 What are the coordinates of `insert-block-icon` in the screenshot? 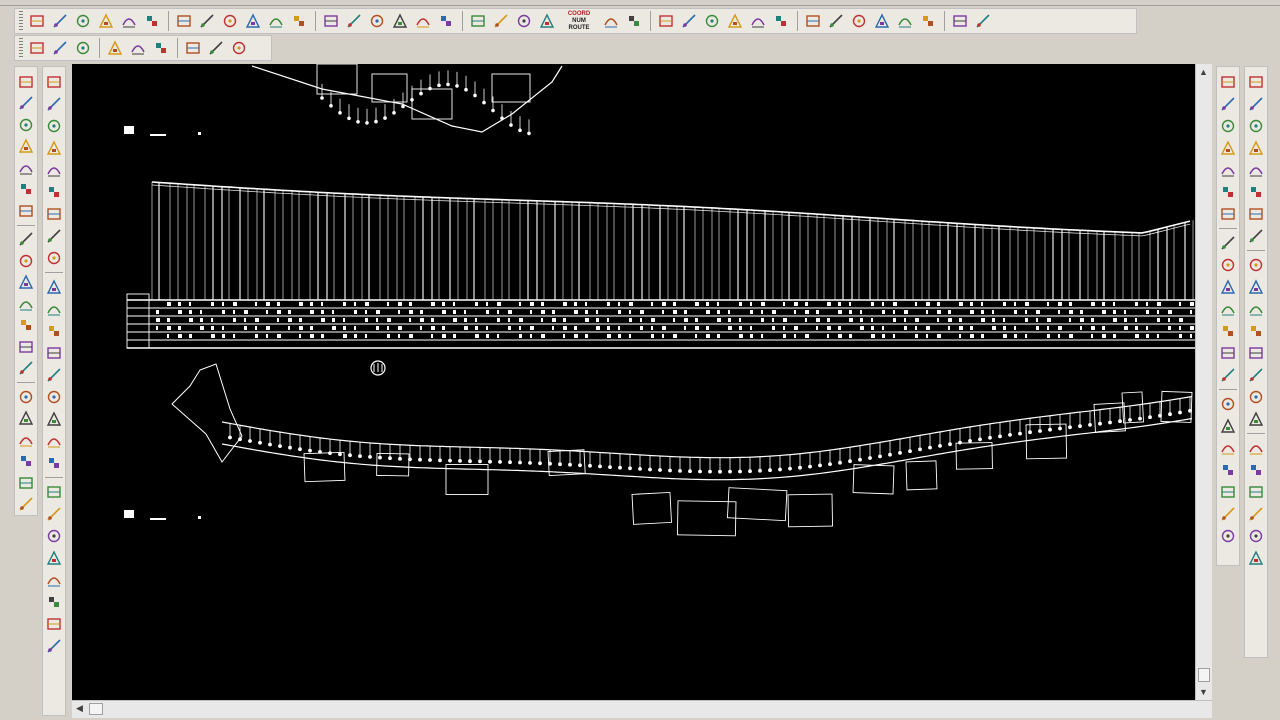 It's located at (26, 325).